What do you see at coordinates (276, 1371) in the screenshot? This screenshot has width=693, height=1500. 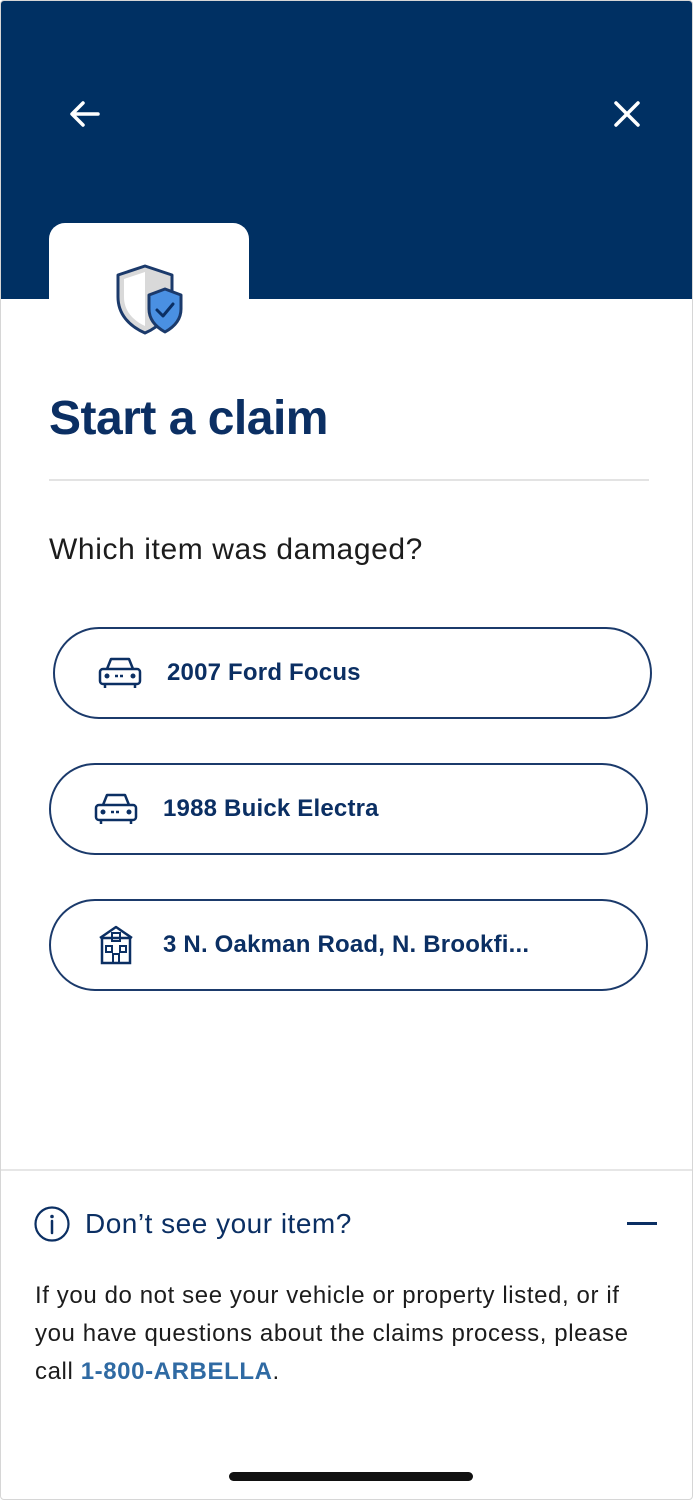 I see `help-end-punct: .` at bounding box center [276, 1371].